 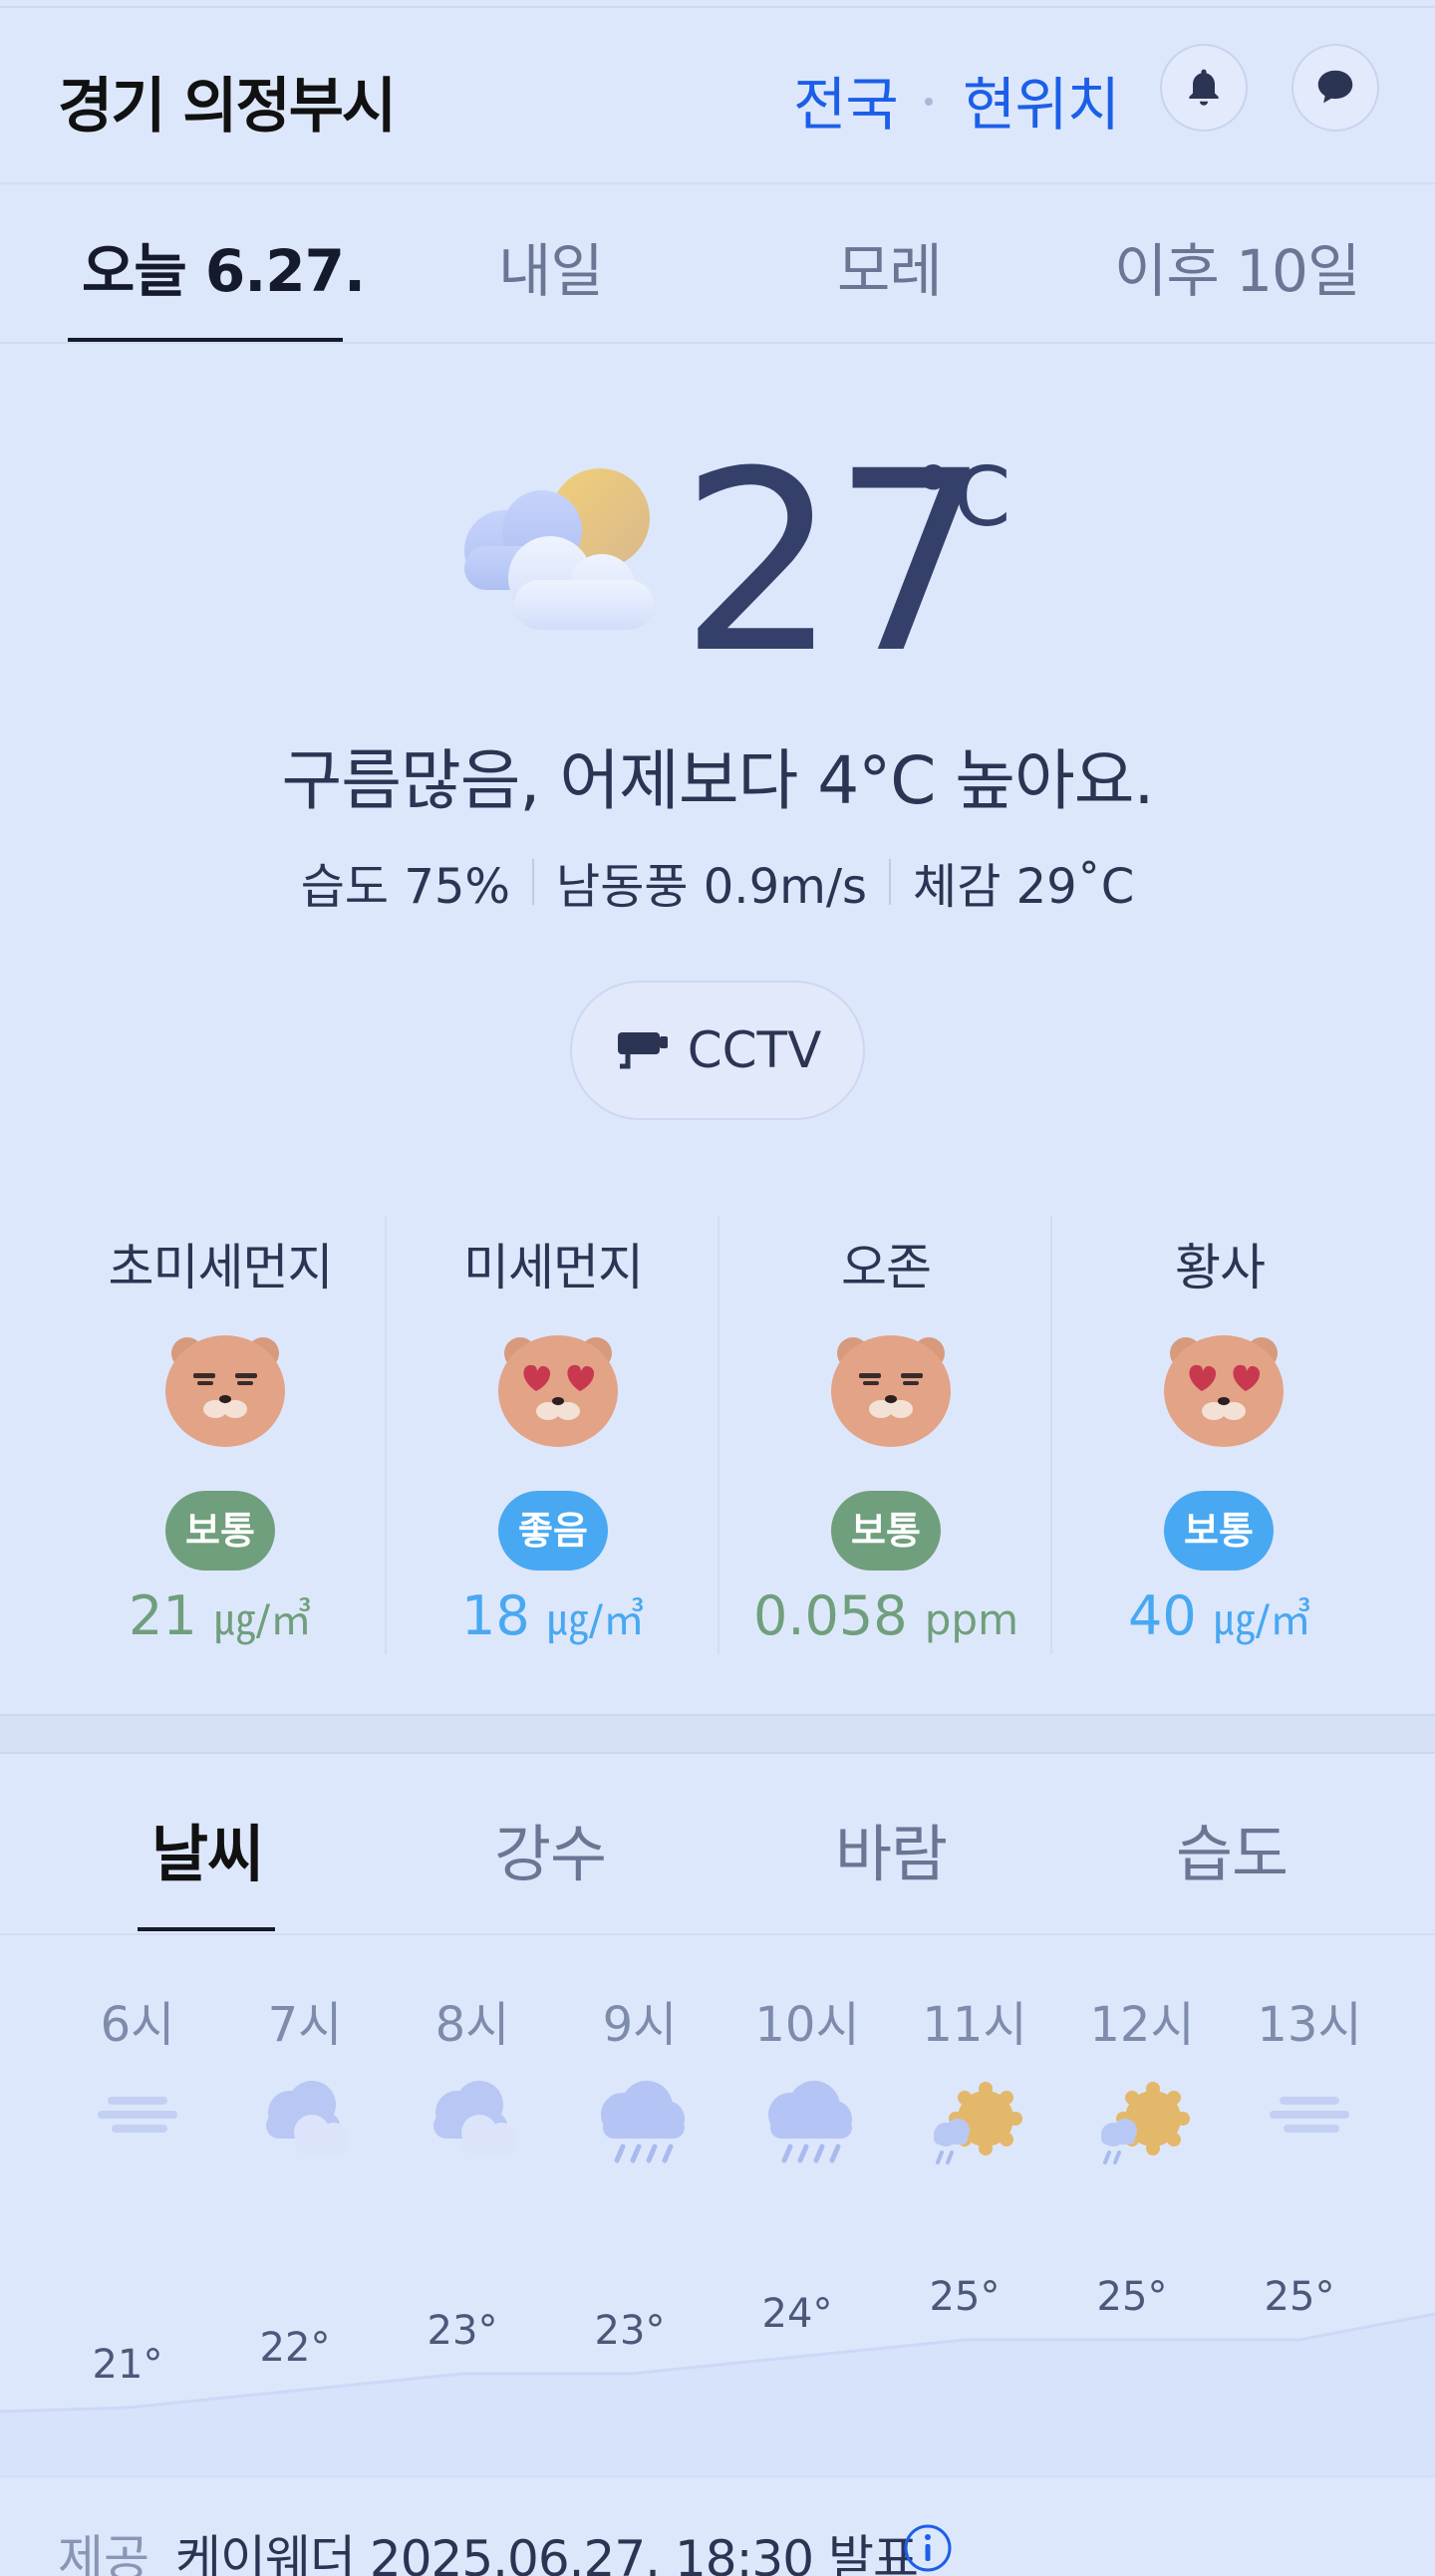 I want to click on air-quality-item: 황사 보통 40 ㎍/㎥, so click(x=1219, y=1435).